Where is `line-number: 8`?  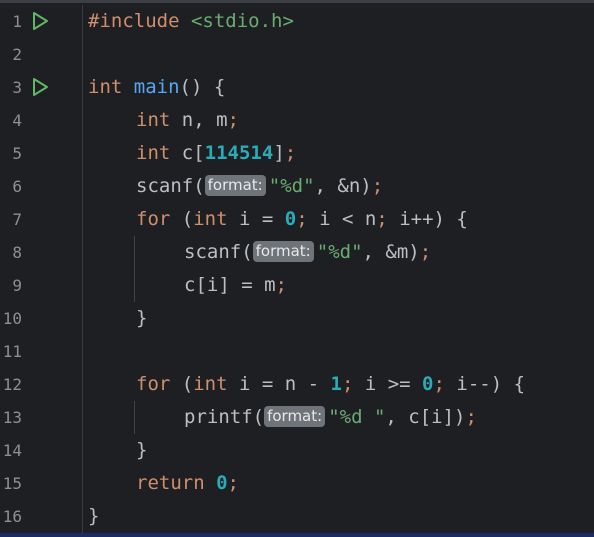
line-number: 8 is located at coordinates (17, 252).